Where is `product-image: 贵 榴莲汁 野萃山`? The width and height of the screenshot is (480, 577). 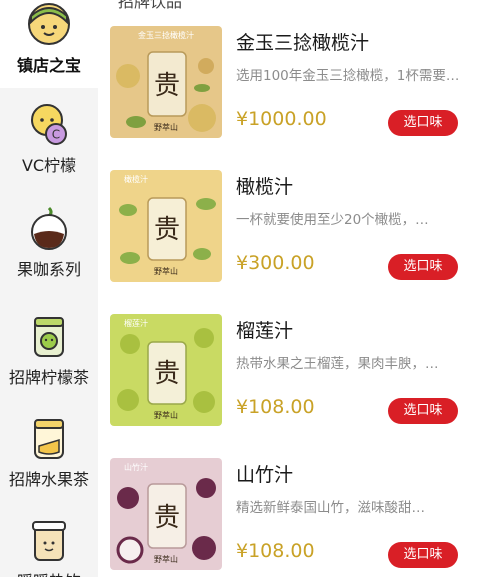 product-image: 贵 榴莲汁 野萃山 is located at coordinates (166, 370).